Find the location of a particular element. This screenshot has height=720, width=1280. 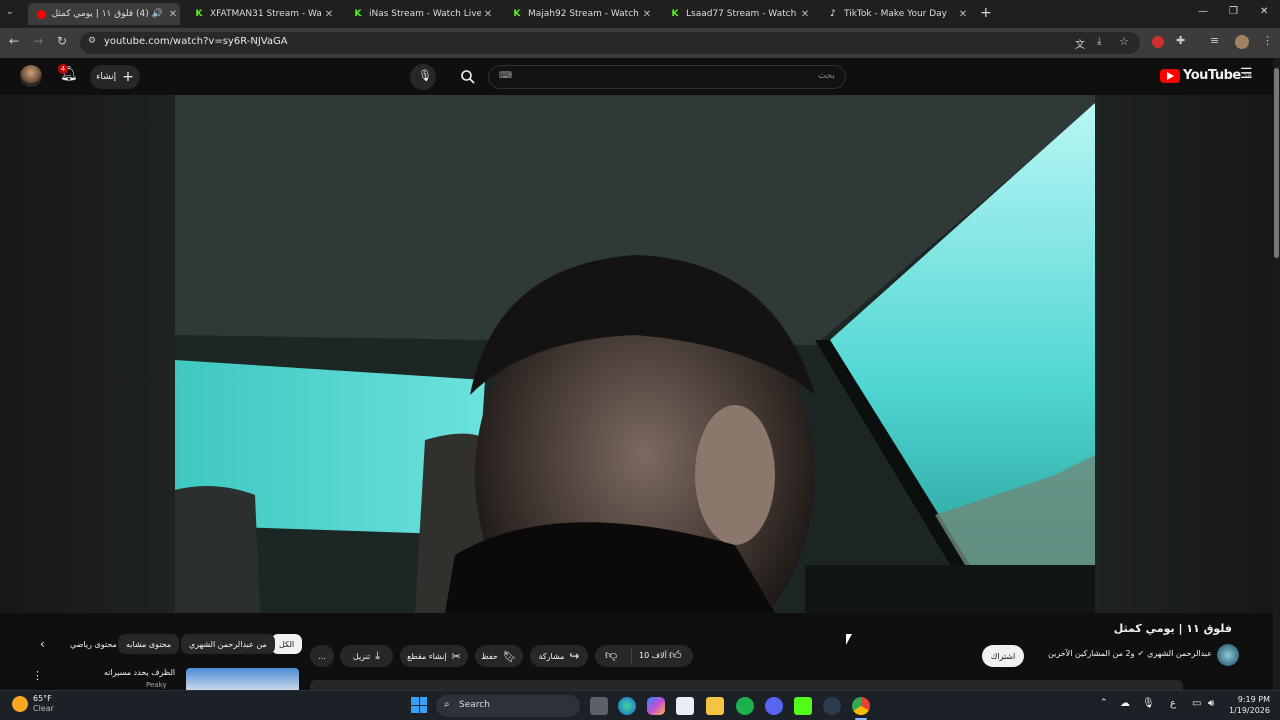

like-count: 10 آلاف is located at coordinates (653, 655).